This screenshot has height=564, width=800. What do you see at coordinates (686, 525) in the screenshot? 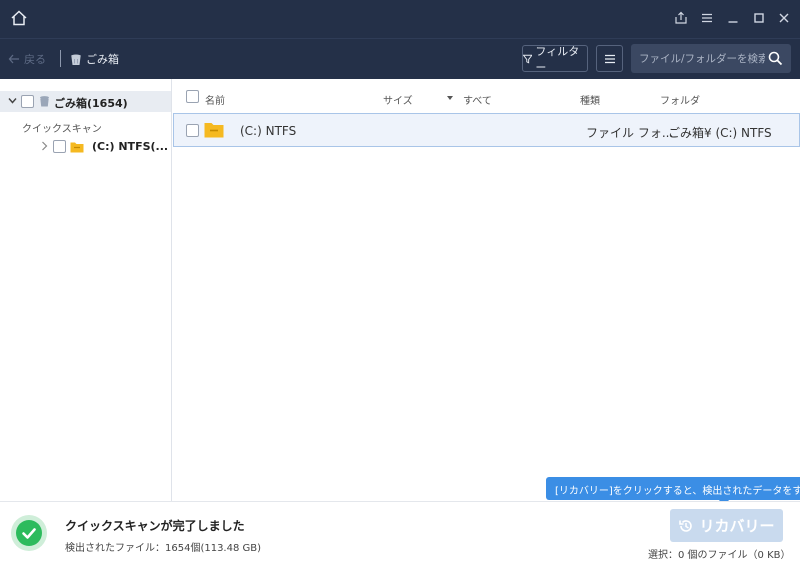
I see `history-icon` at bounding box center [686, 525].